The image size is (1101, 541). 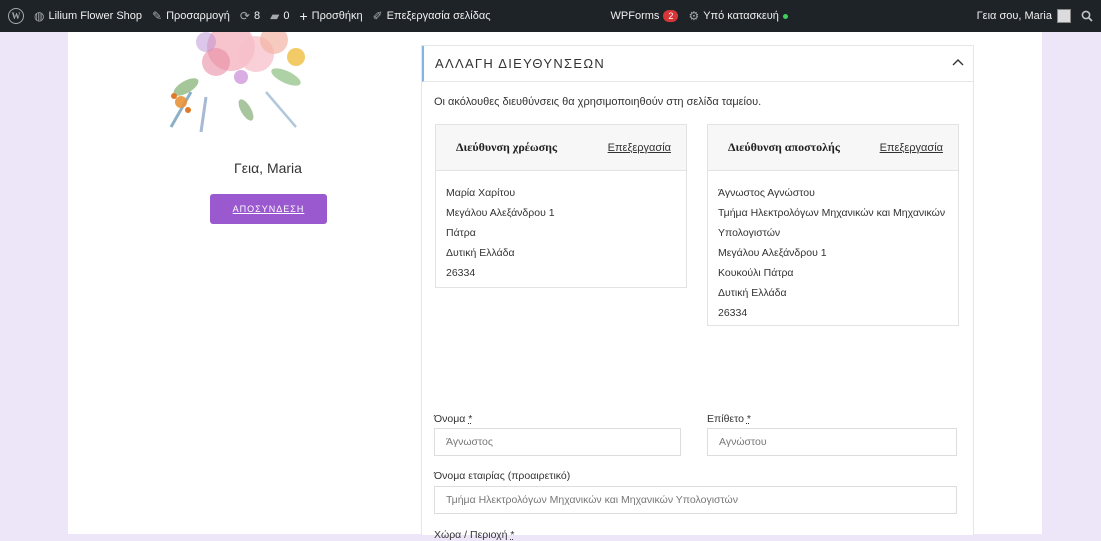 I want to click on dashboard-icon: ◍, so click(x=39, y=16).